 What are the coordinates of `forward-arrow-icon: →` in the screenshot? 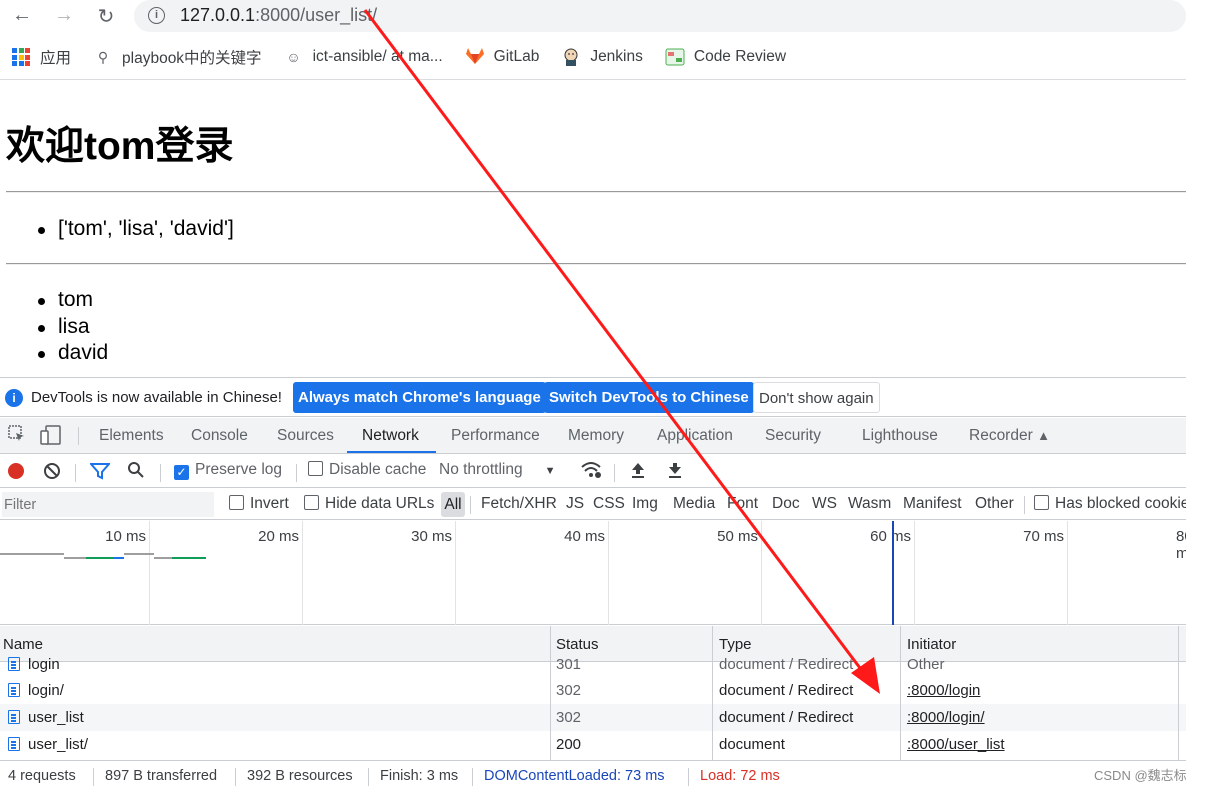 It's located at (64, 15).